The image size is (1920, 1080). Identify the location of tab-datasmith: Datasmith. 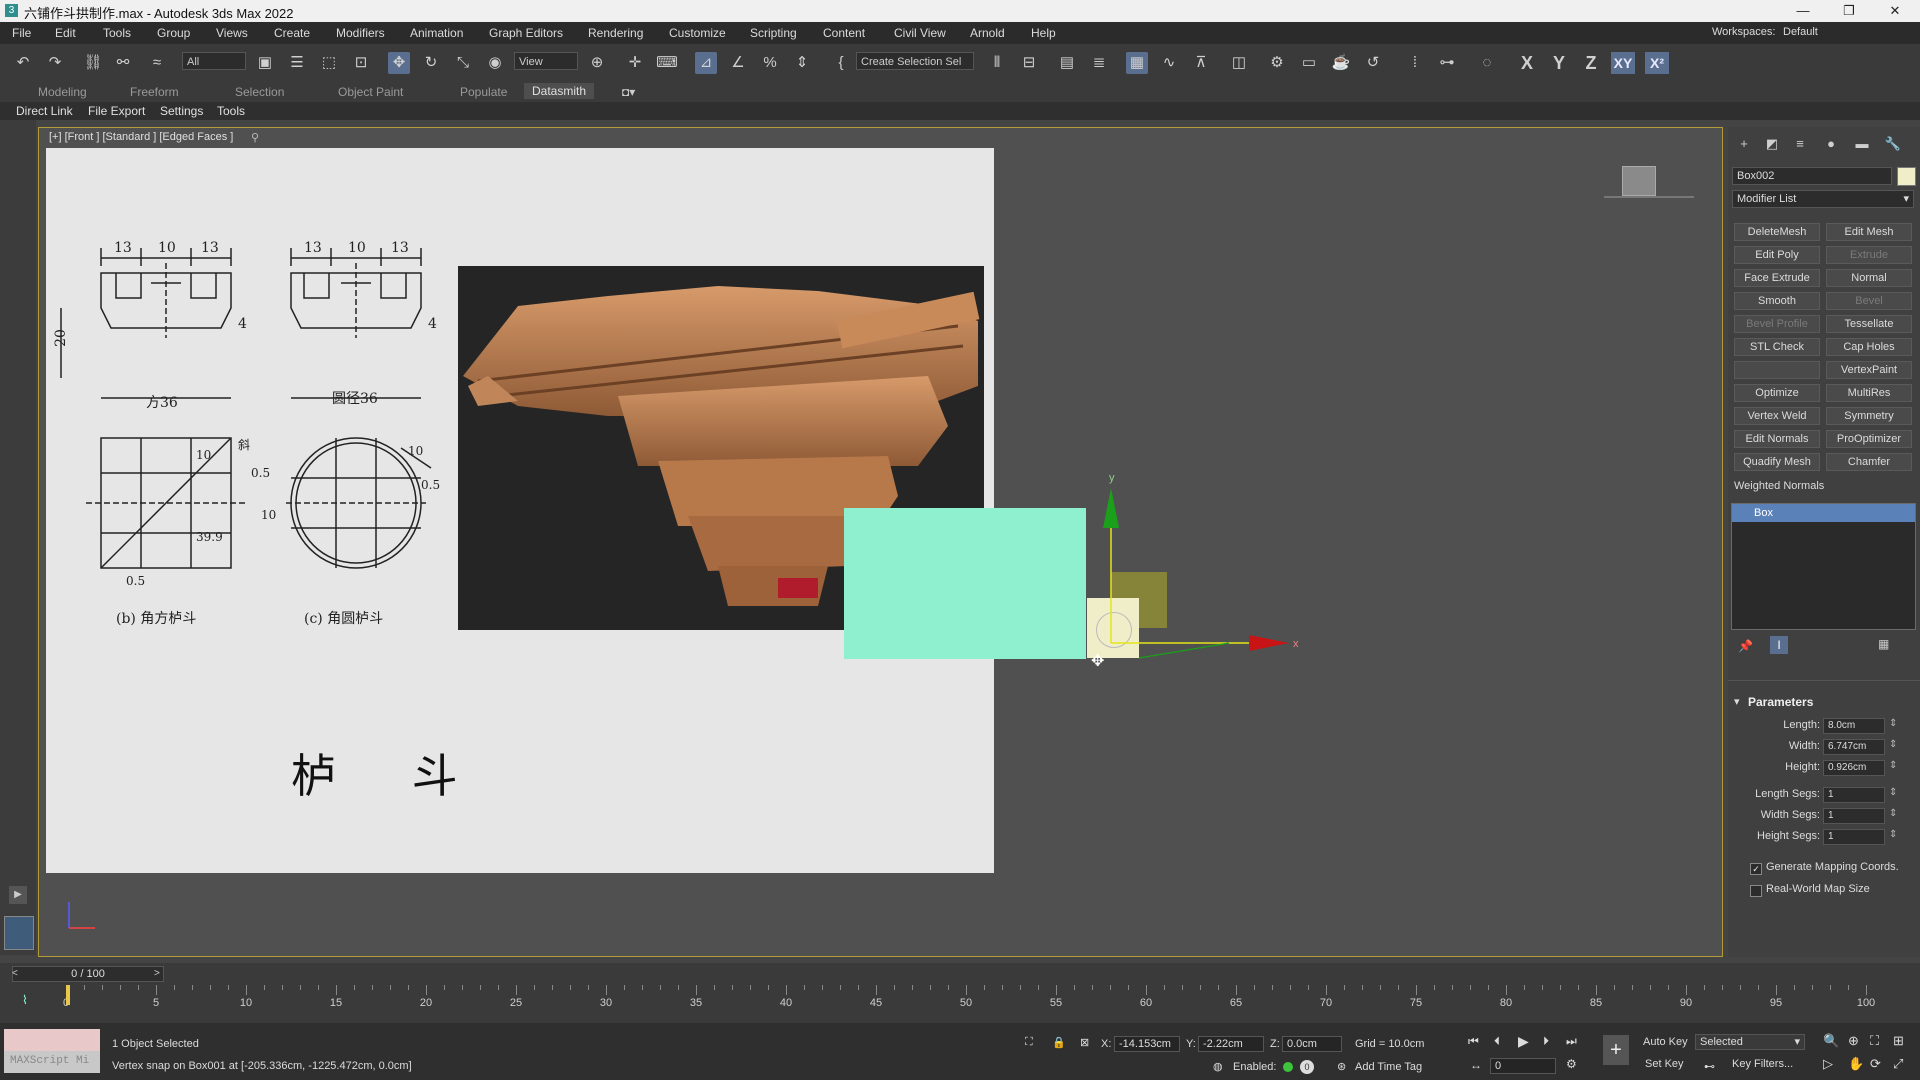
(559, 91).